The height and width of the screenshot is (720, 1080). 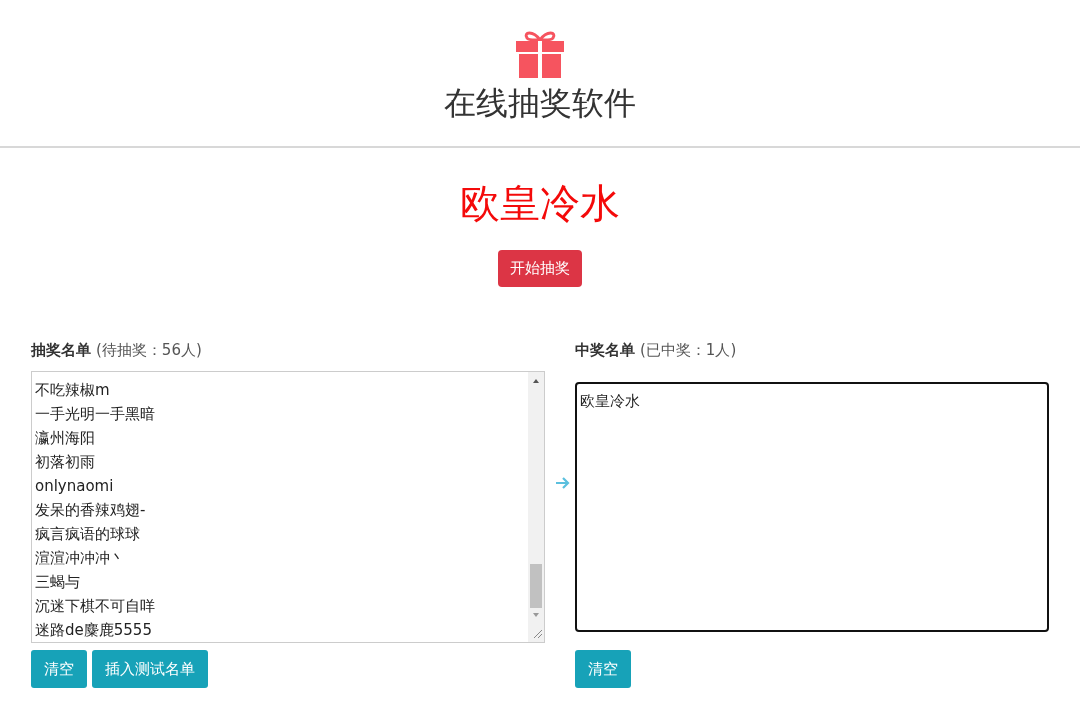 What do you see at coordinates (149, 350) in the screenshot?
I see `pool-count: (待抽奖：56人)` at bounding box center [149, 350].